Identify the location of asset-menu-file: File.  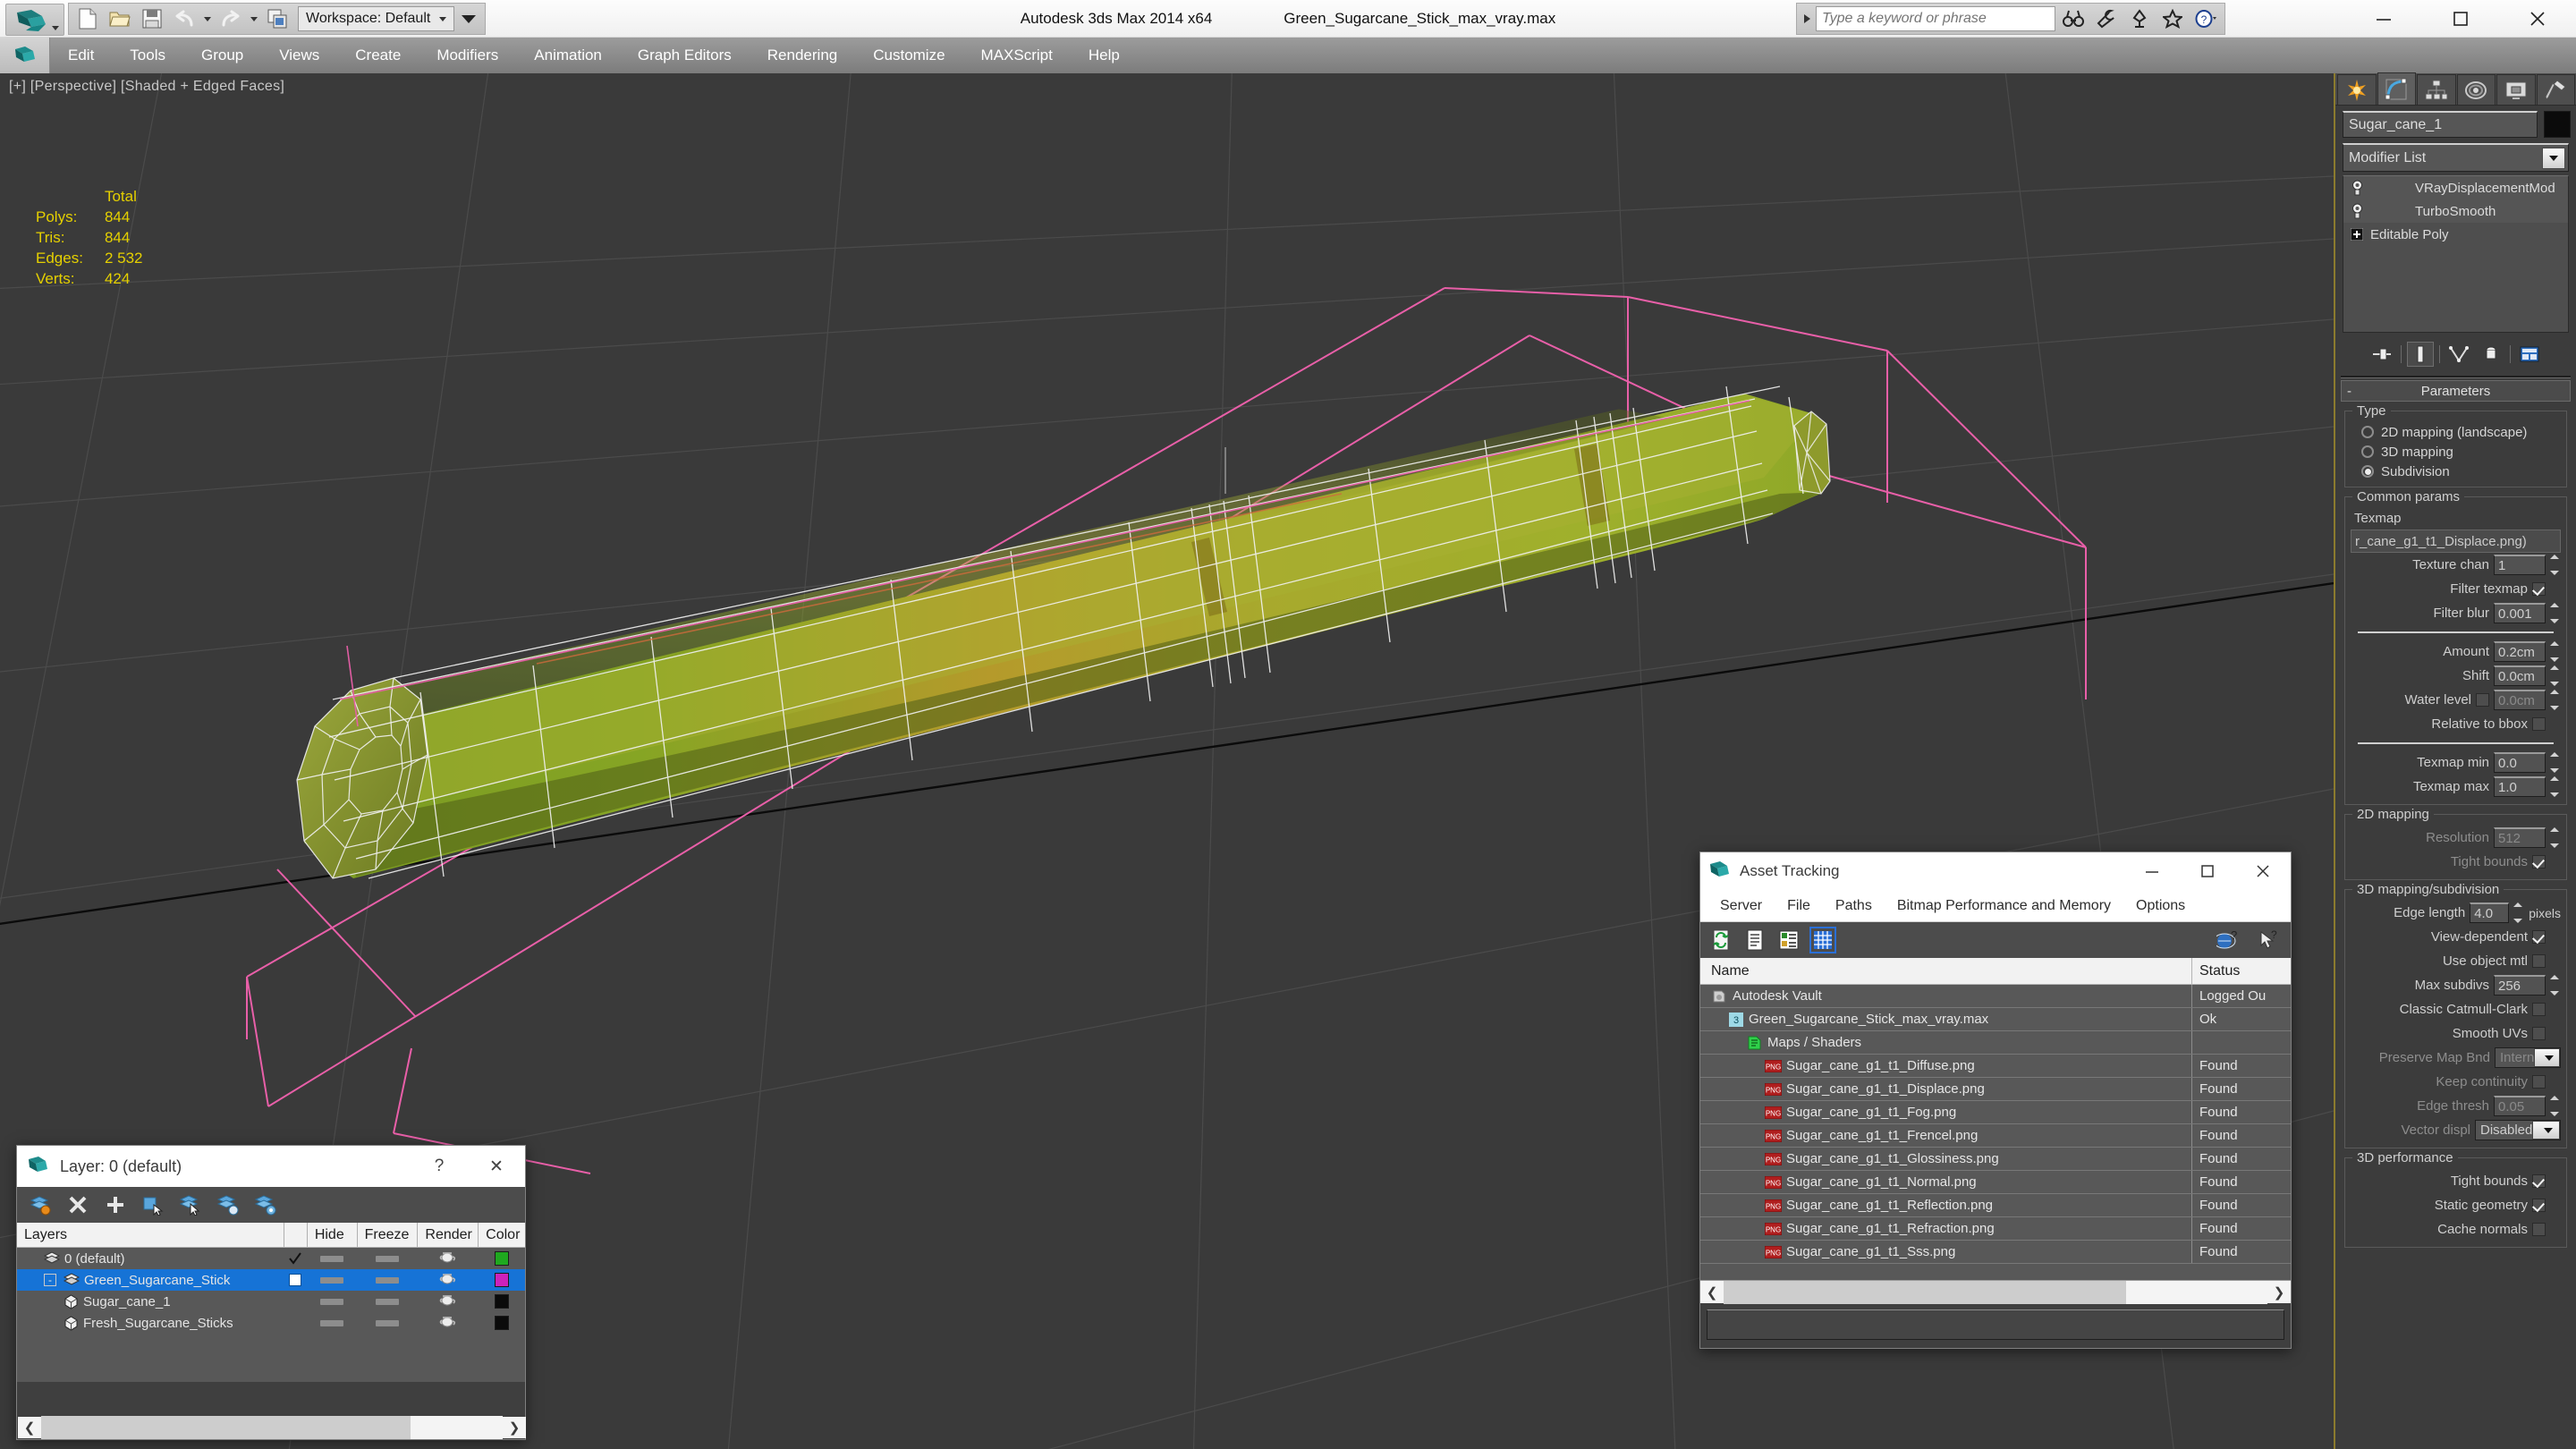
(1799, 906).